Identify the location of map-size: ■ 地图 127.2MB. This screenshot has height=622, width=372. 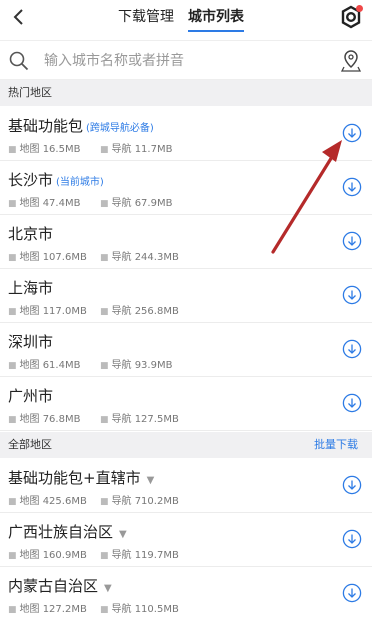
(47, 609).